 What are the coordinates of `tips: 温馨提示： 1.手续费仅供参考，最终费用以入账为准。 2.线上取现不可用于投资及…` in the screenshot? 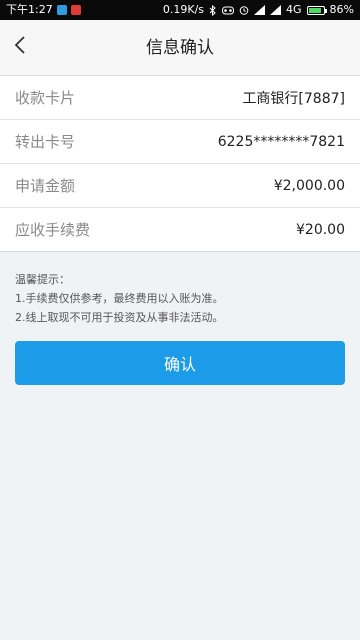 It's located at (180, 298).